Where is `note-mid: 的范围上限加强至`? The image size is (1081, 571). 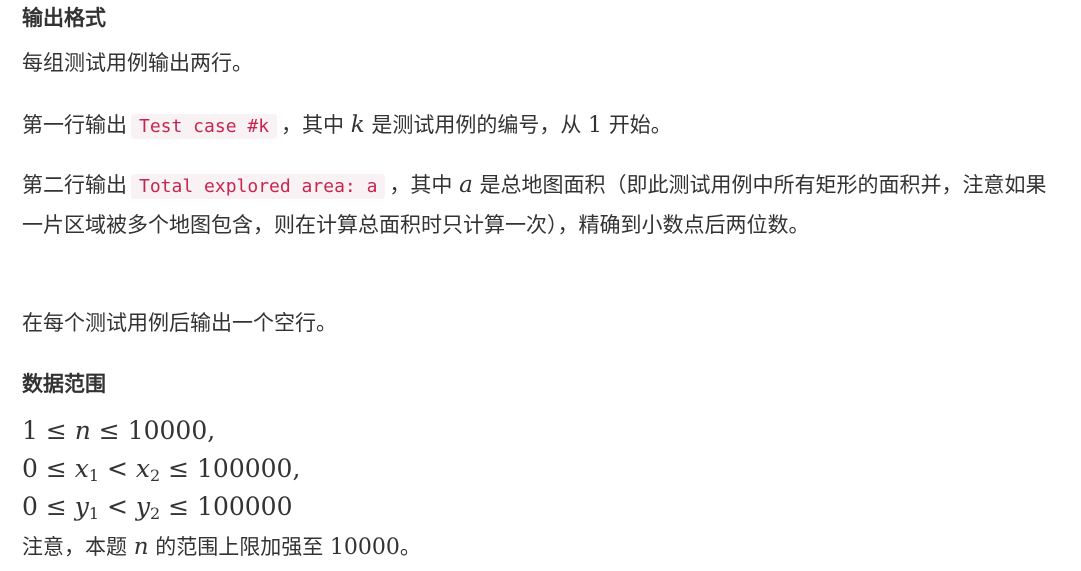 note-mid: 的范围上限加强至 is located at coordinates (239, 547).